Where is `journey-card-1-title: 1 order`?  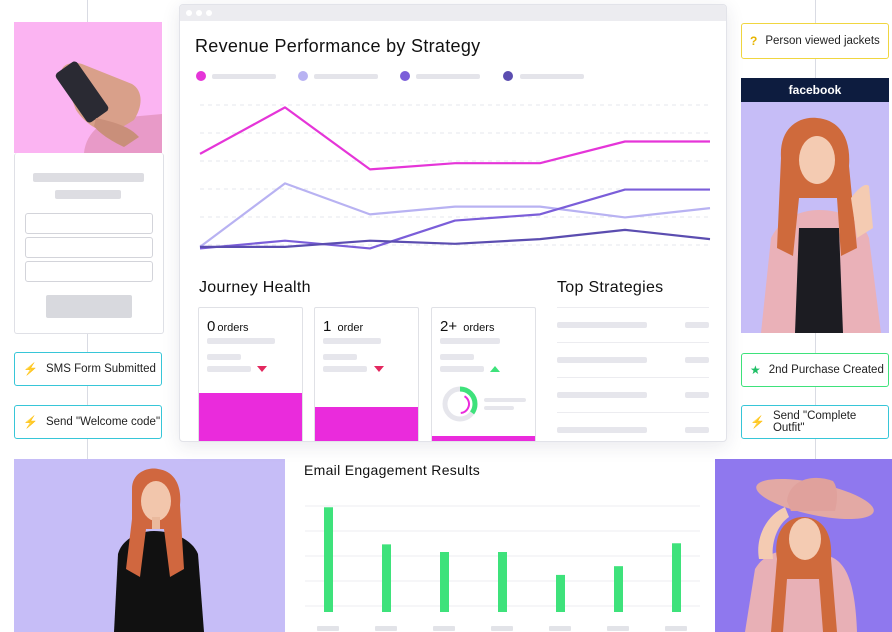
journey-card-1-title: 1 order is located at coordinates (343, 326).